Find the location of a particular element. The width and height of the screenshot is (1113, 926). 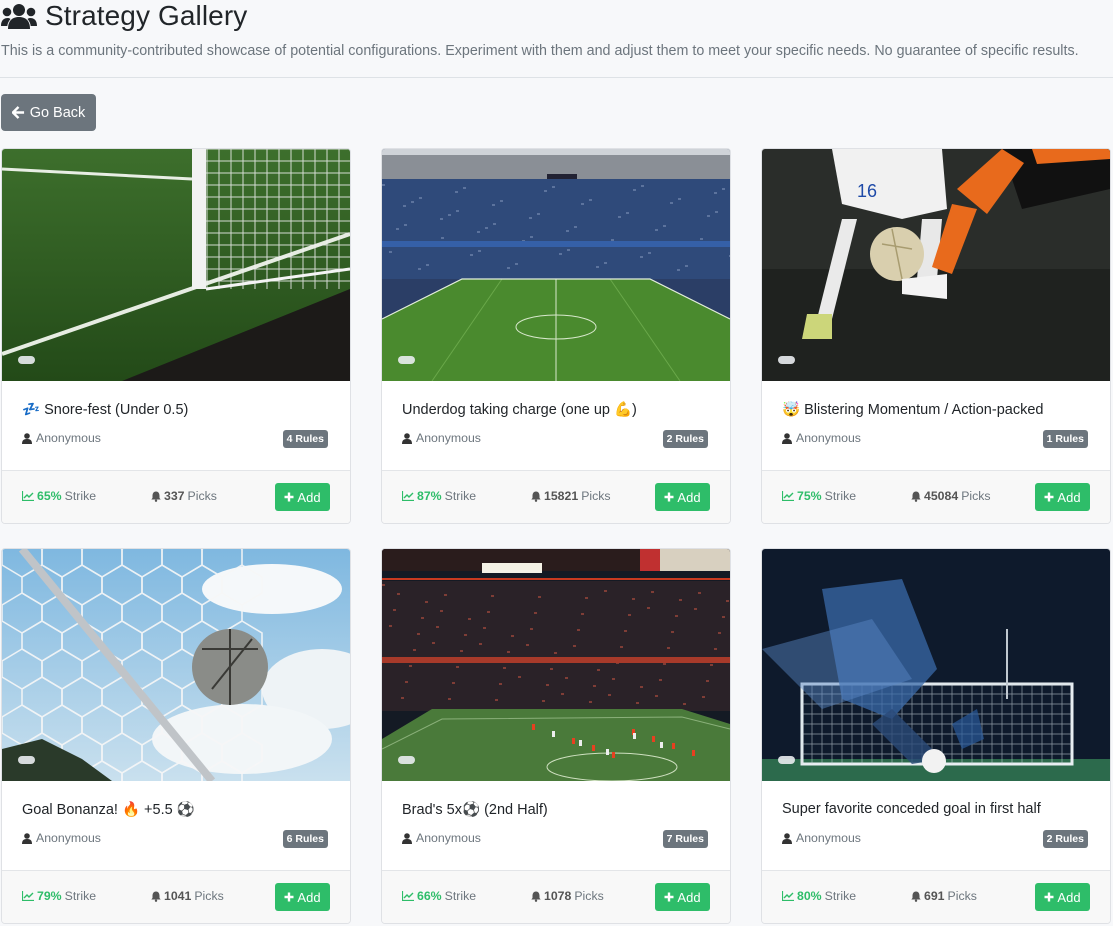

go-back-label: Go Back is located at coordinates (57, 112).